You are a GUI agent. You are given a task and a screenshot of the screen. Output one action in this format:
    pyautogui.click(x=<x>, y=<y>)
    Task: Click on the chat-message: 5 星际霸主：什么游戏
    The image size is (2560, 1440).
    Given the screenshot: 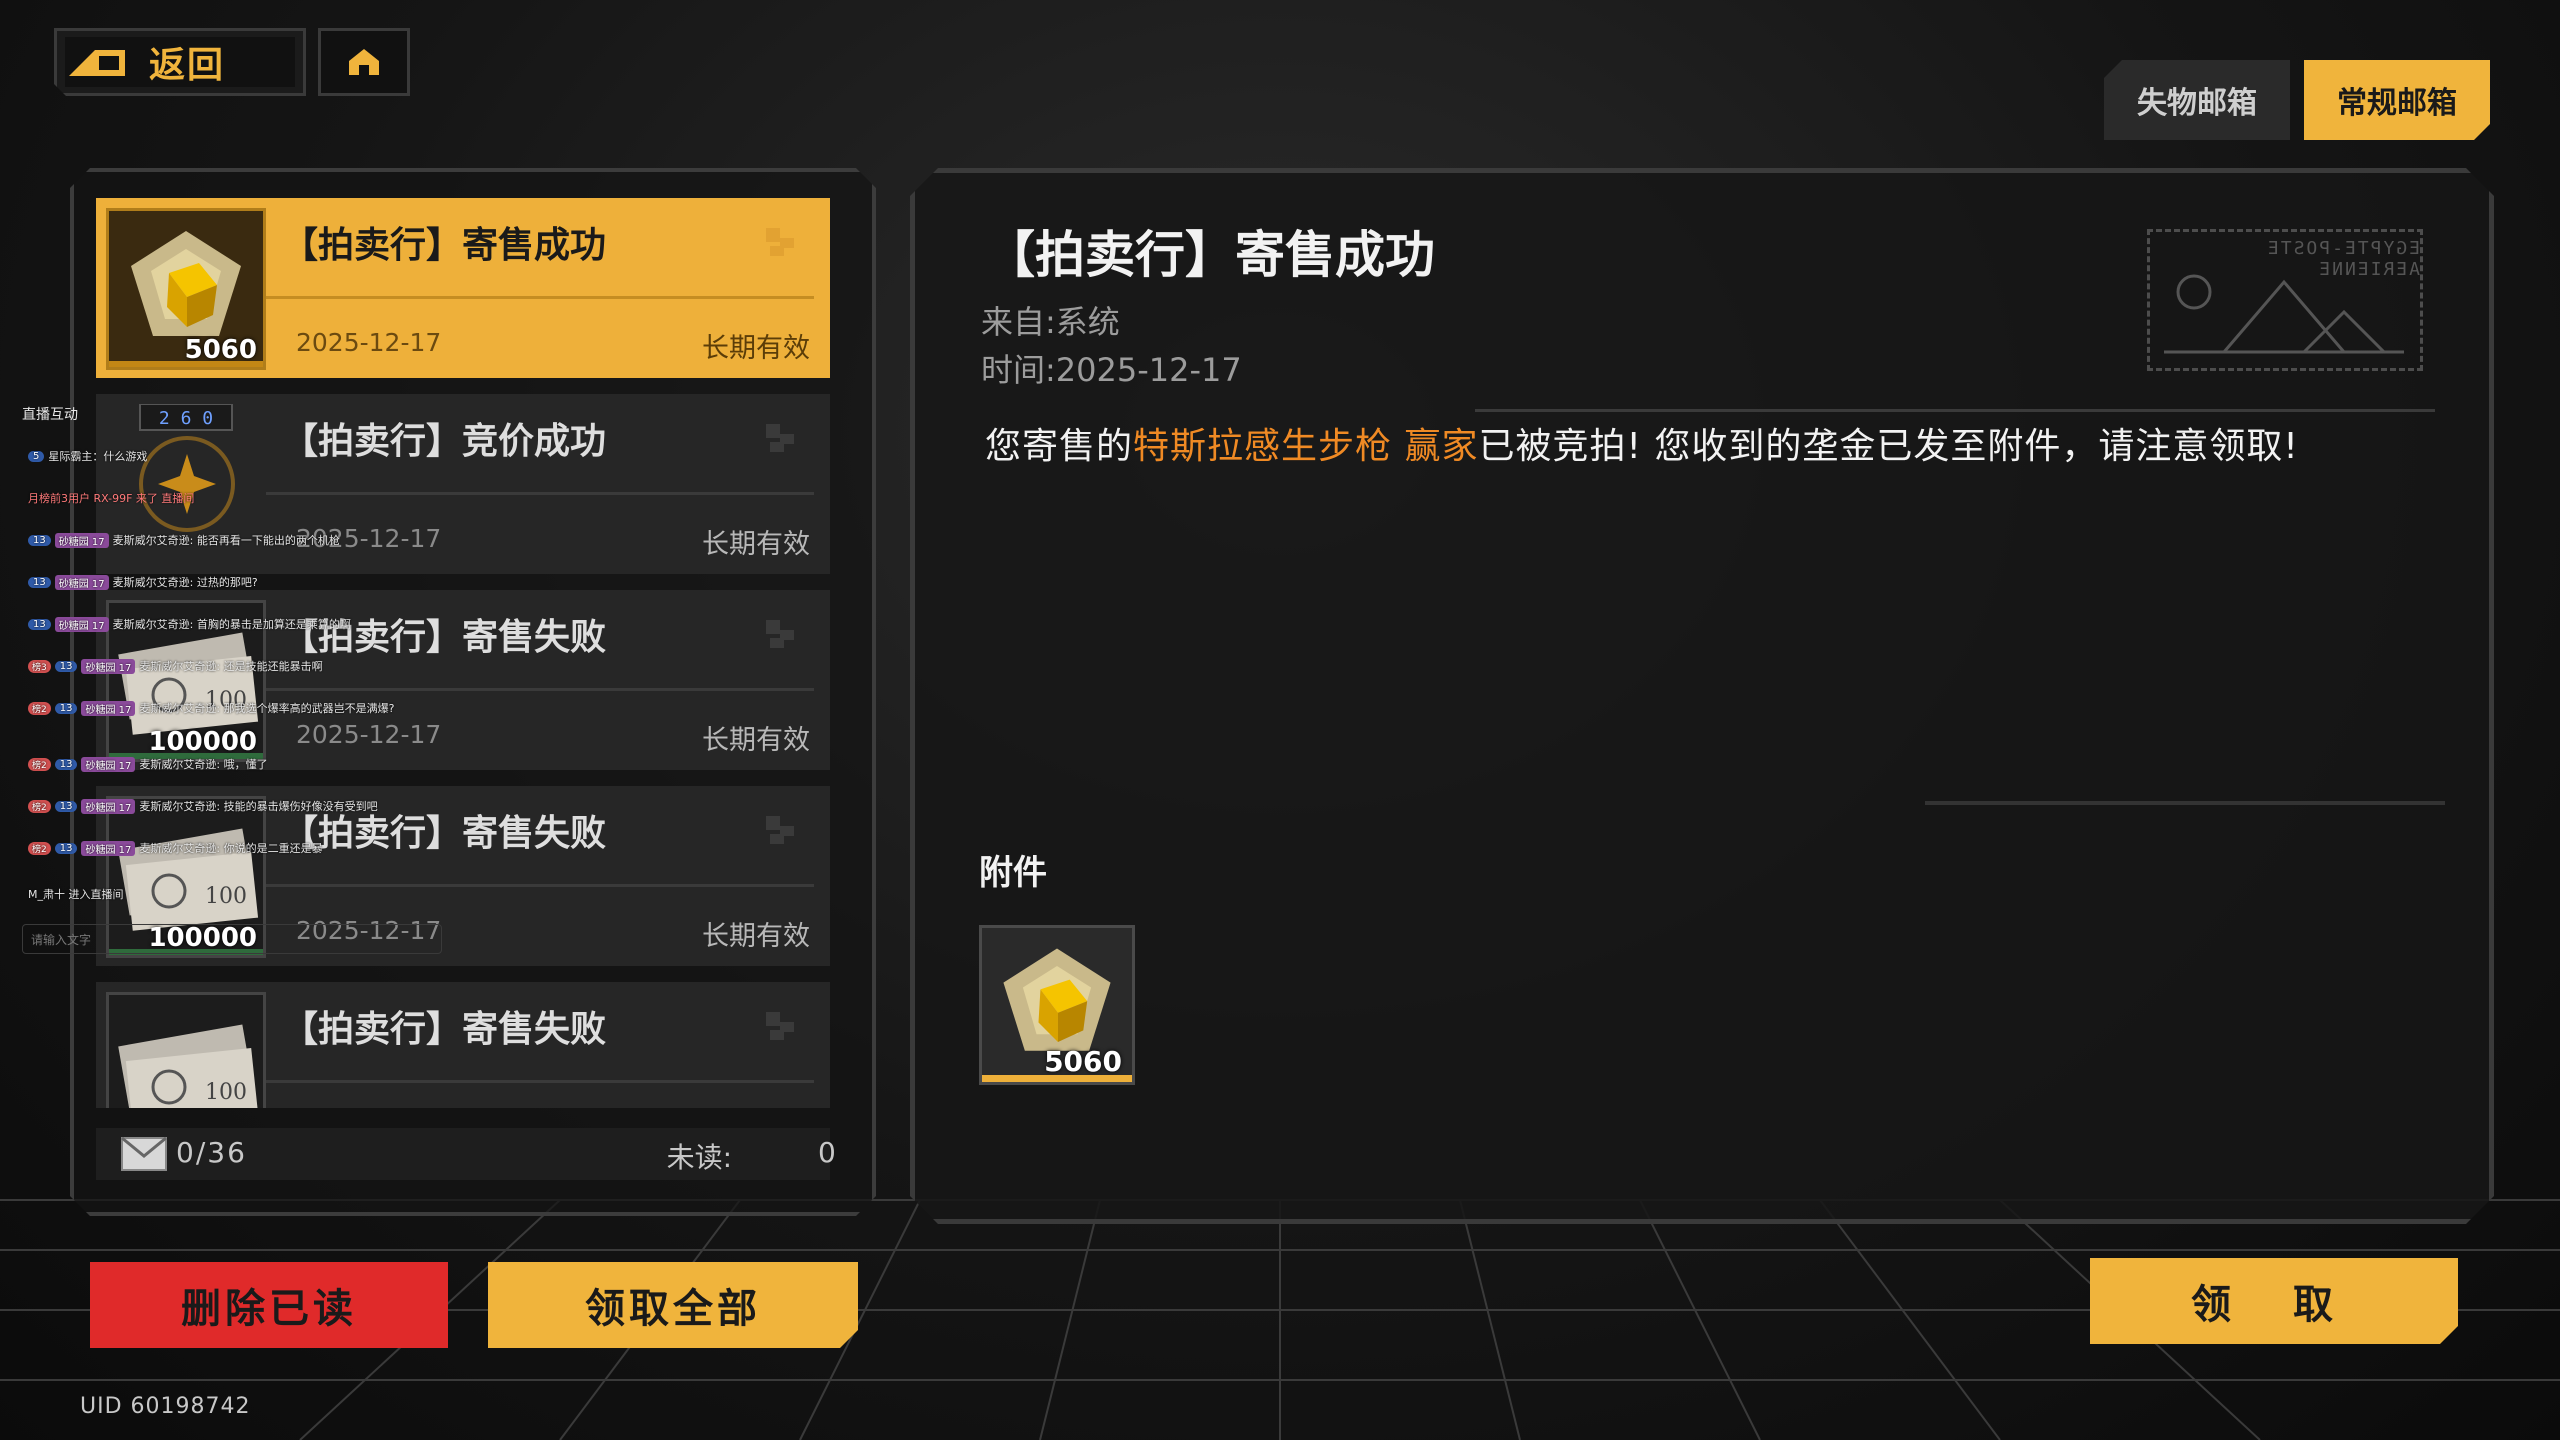 What is the action you would take?
    pyautogui.click(x=87, y=456)
    